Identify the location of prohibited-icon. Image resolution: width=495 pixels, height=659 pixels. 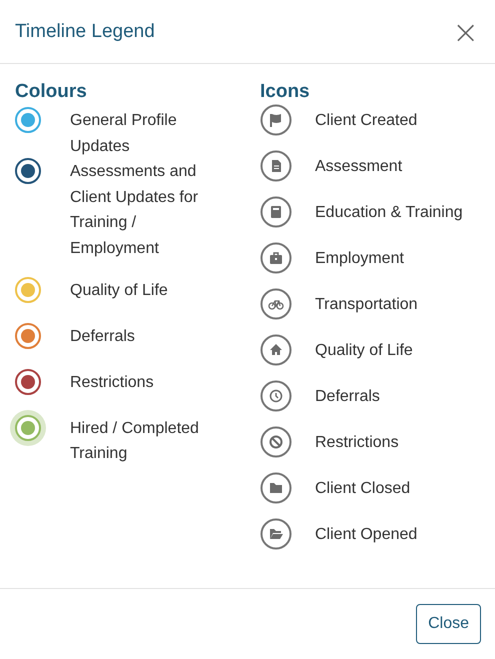
(276, 442).